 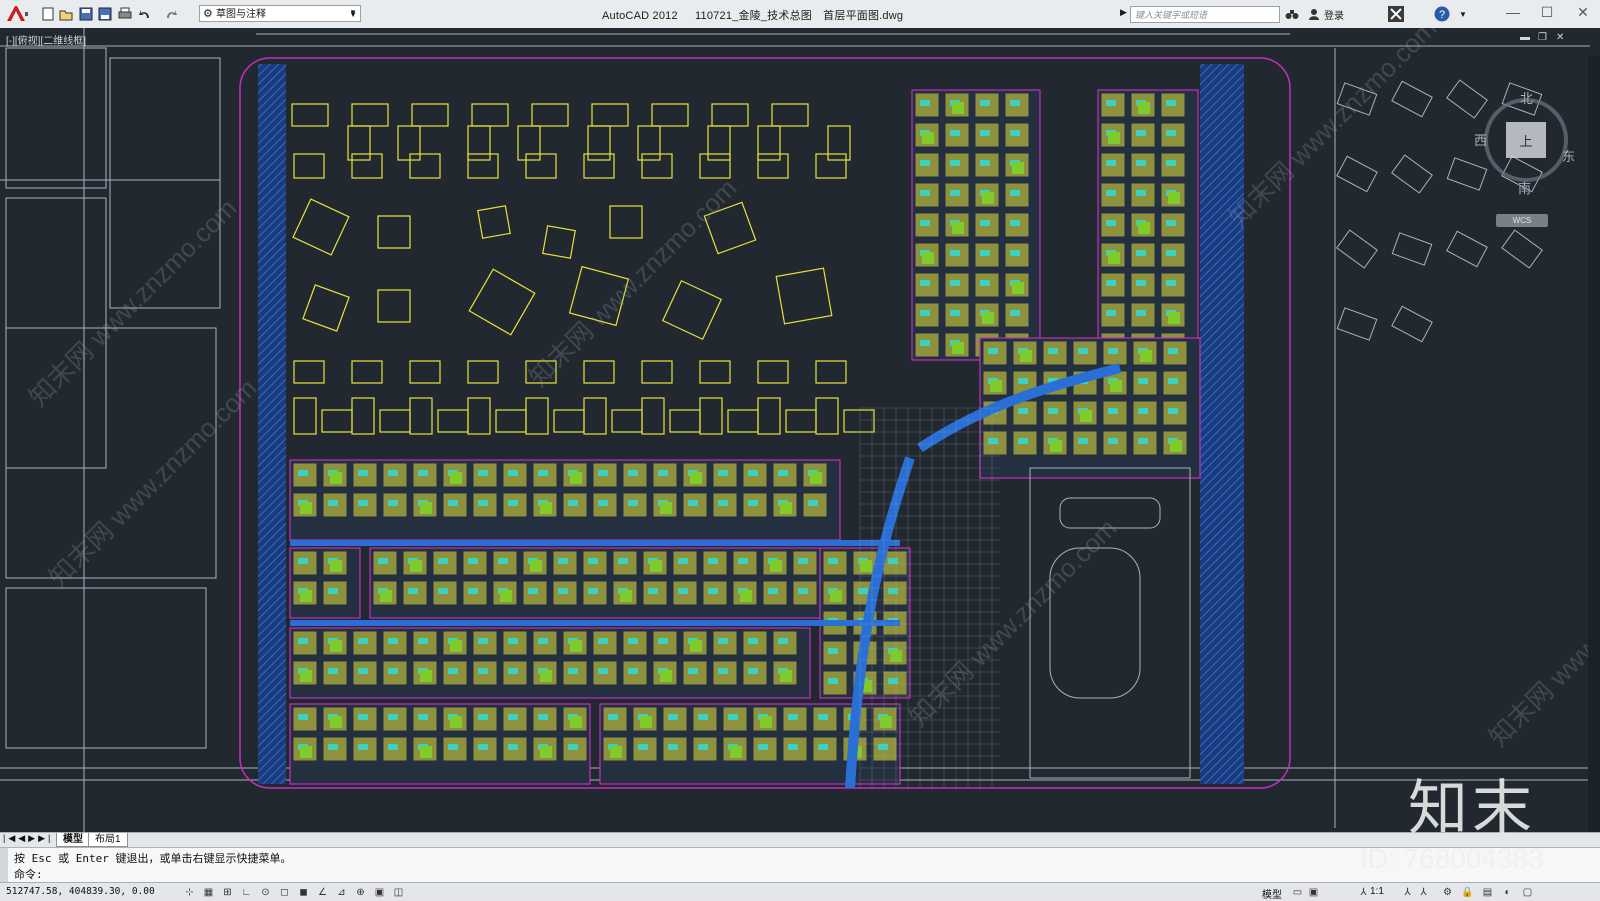 I want to click on help-icon: ?, so click(x=1442, y=14).